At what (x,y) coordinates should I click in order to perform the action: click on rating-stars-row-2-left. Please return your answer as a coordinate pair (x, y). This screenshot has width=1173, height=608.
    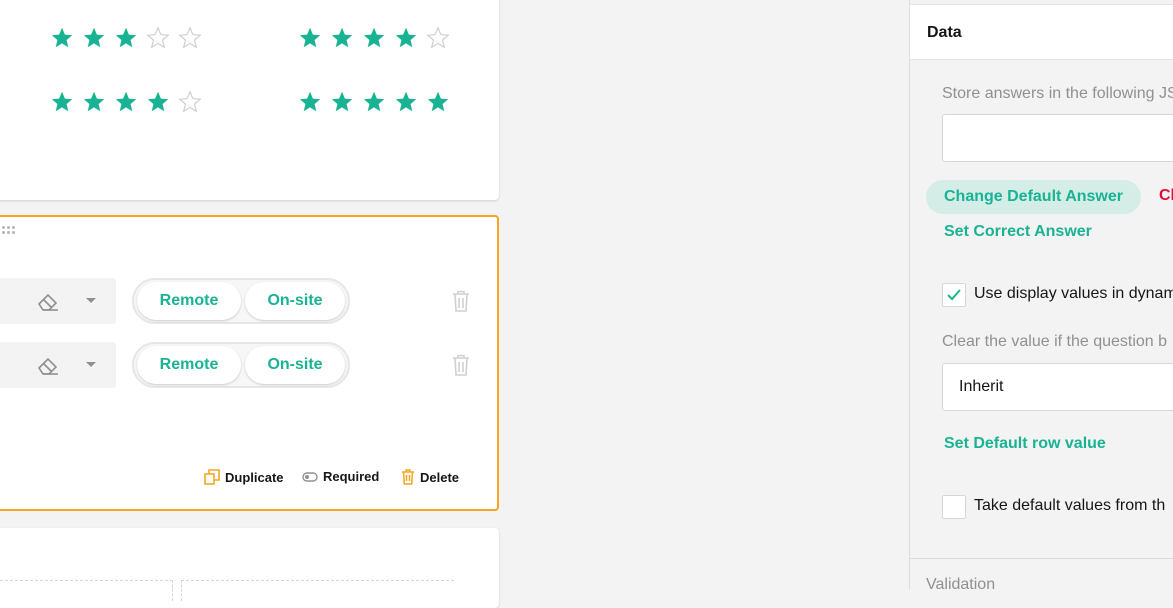
    Looking at the image, I should click on (126, 102).